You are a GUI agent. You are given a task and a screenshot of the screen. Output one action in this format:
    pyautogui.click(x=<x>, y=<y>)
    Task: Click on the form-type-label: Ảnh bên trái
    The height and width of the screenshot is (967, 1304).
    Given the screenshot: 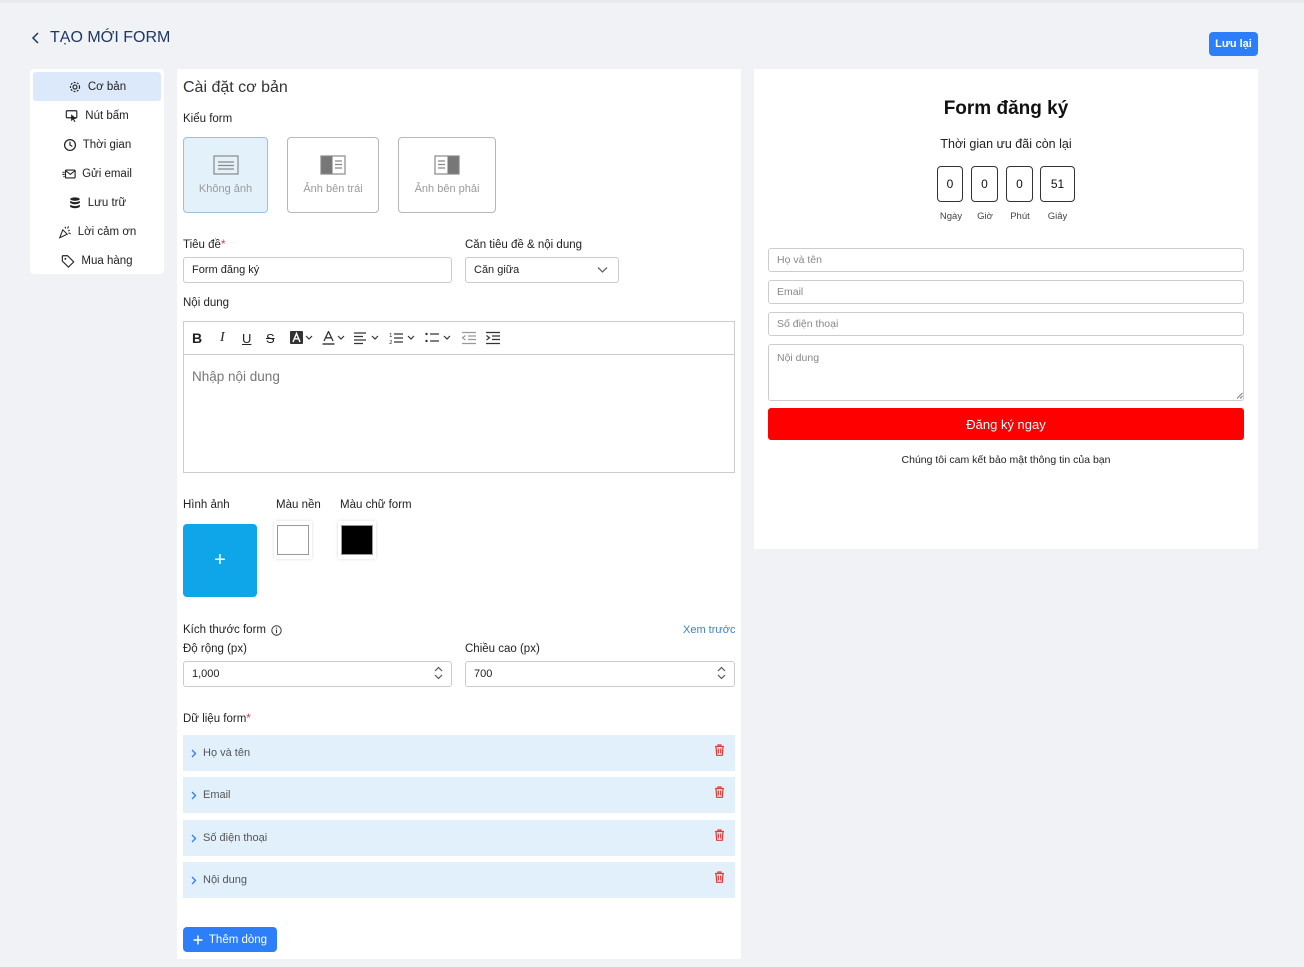 What is the action you would take?
    pyautogui.click(x=333, y=189)
    